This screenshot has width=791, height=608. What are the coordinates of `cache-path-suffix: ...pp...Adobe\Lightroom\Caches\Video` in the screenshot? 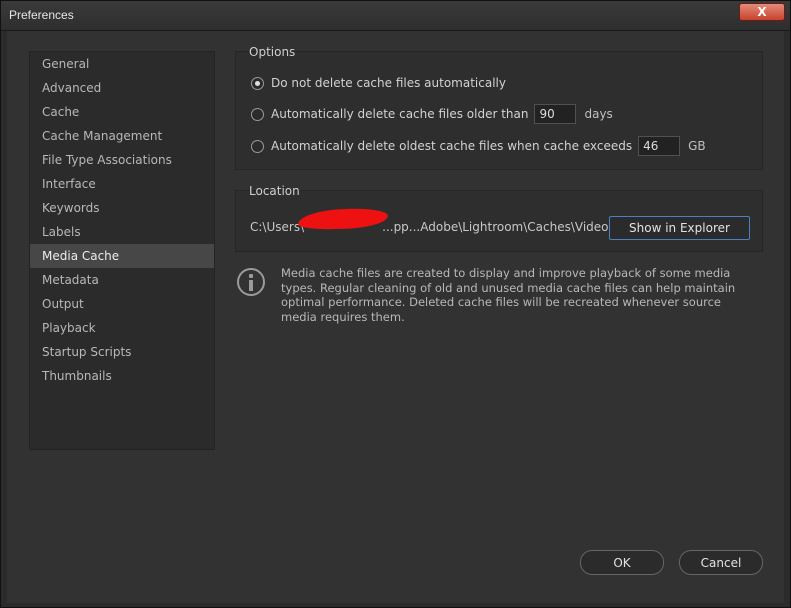 It's located at (495, 227).